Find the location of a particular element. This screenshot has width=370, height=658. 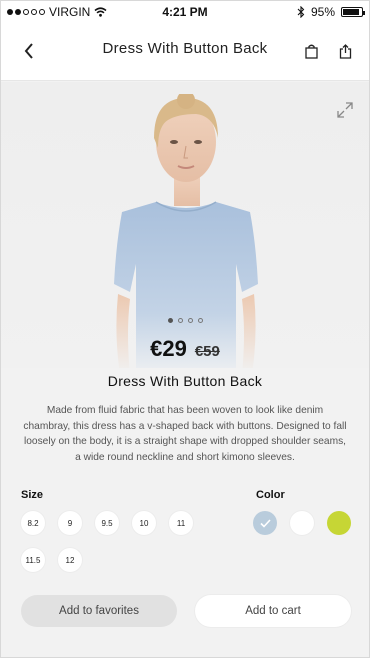

chevron-left-icon is located at coordinates (28, 51).